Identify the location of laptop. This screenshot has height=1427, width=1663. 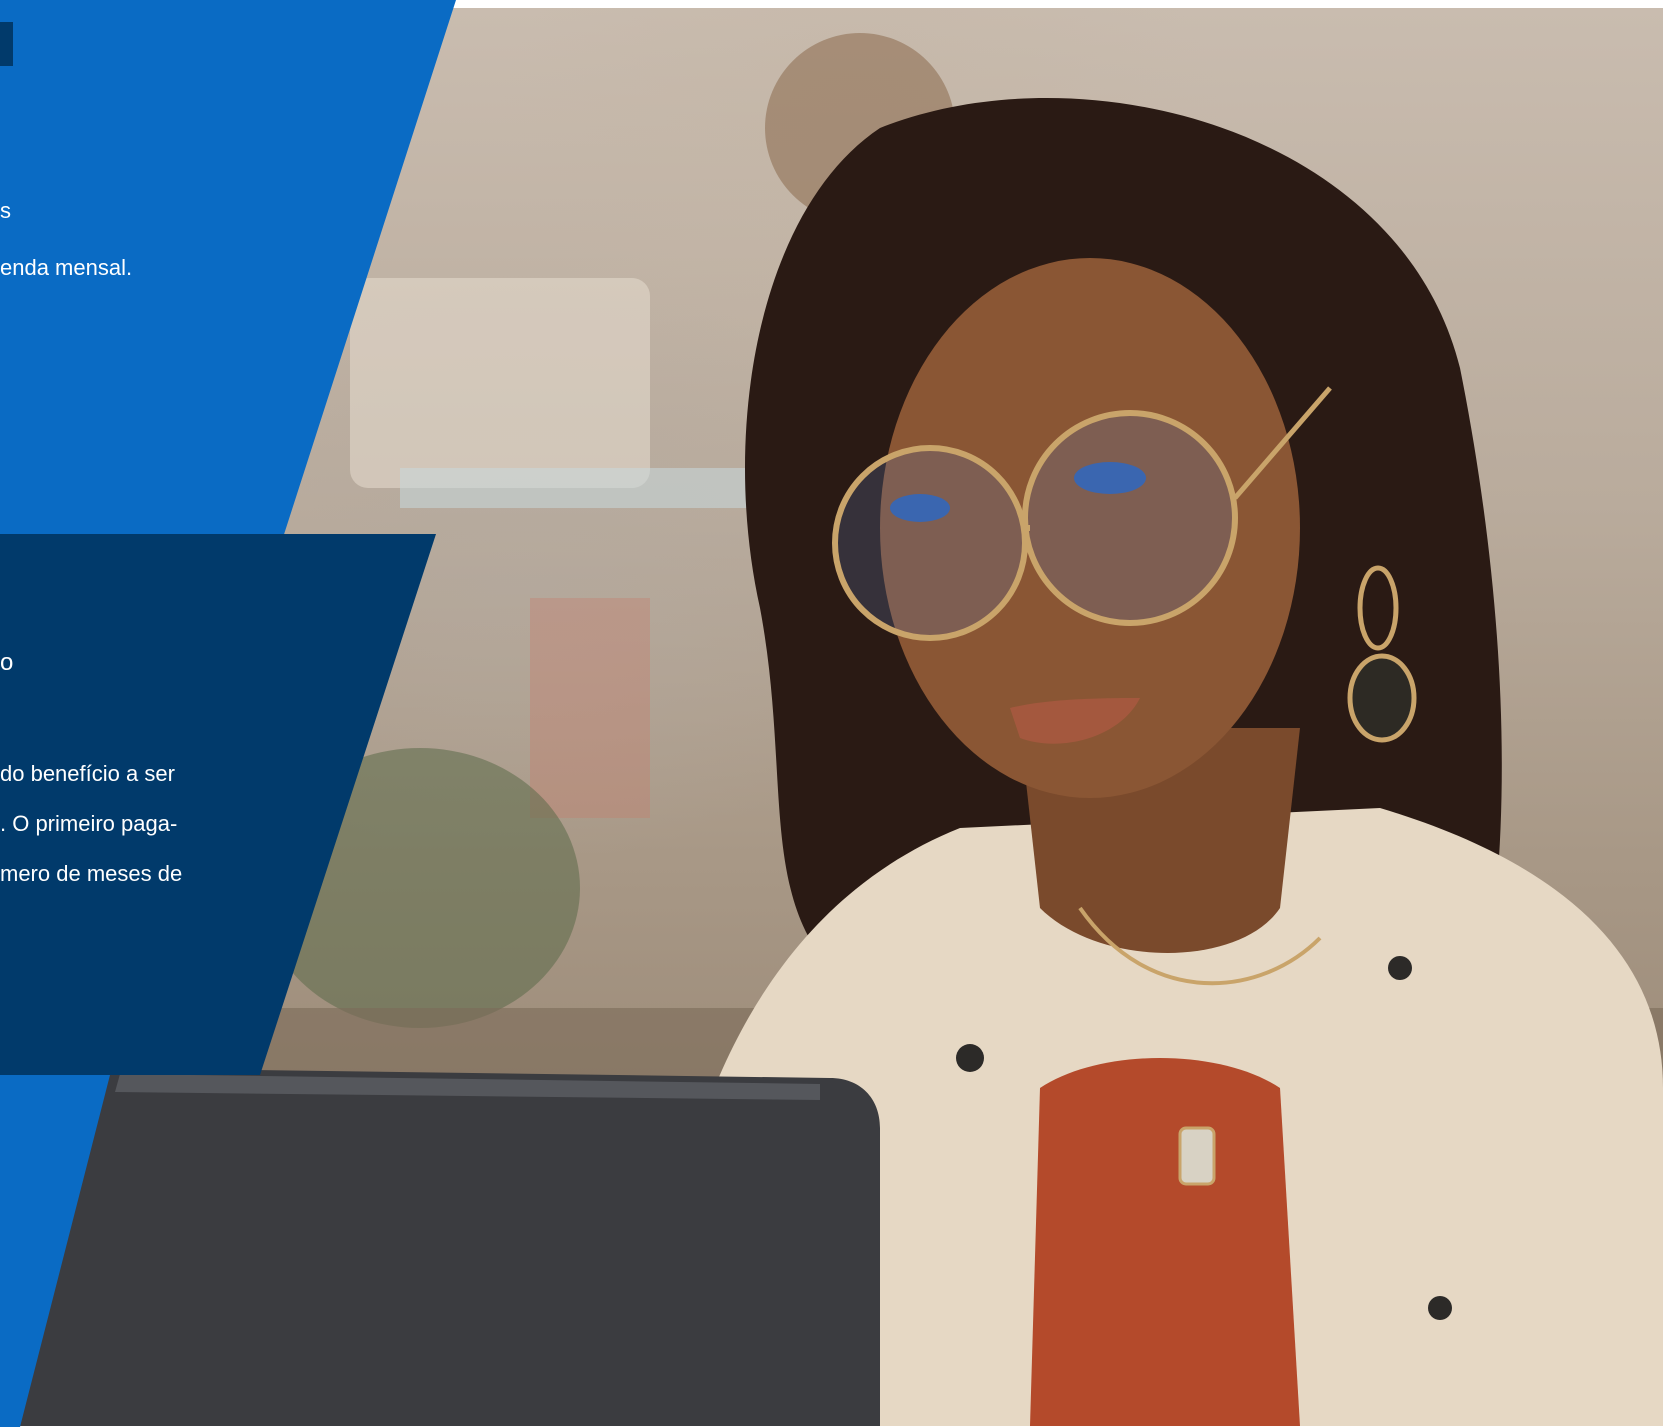
(440, 1247).